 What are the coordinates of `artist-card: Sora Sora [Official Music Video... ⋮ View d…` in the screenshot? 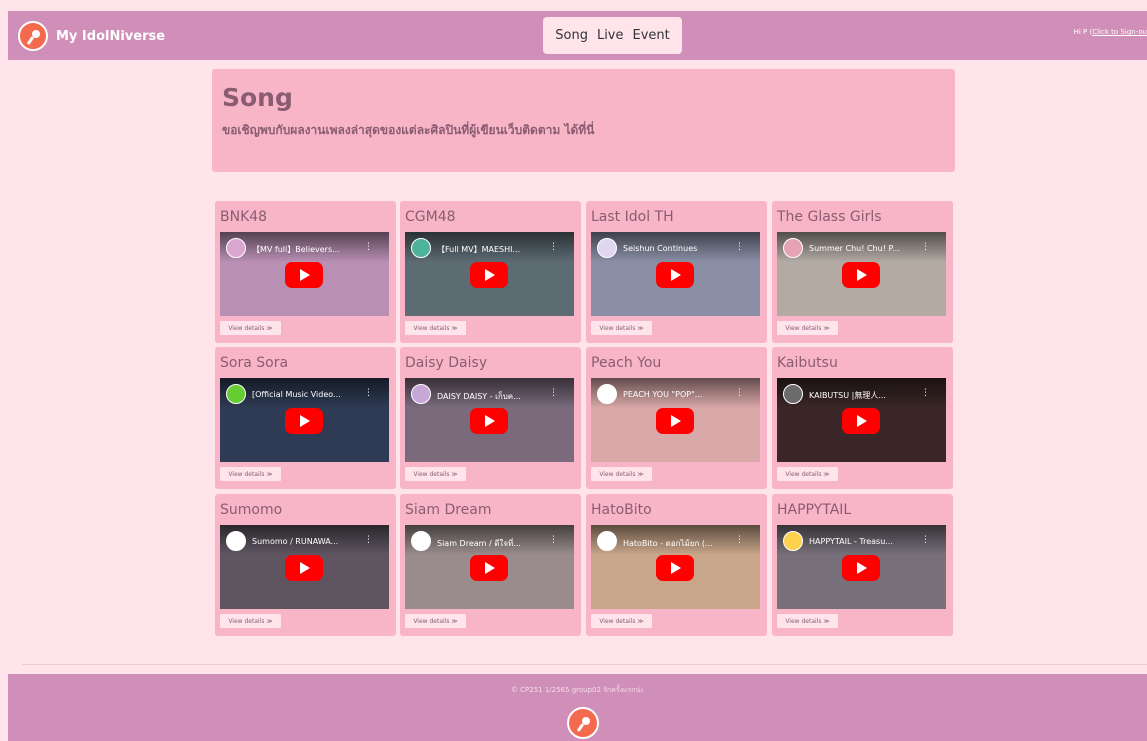 It's located at (305, 418).